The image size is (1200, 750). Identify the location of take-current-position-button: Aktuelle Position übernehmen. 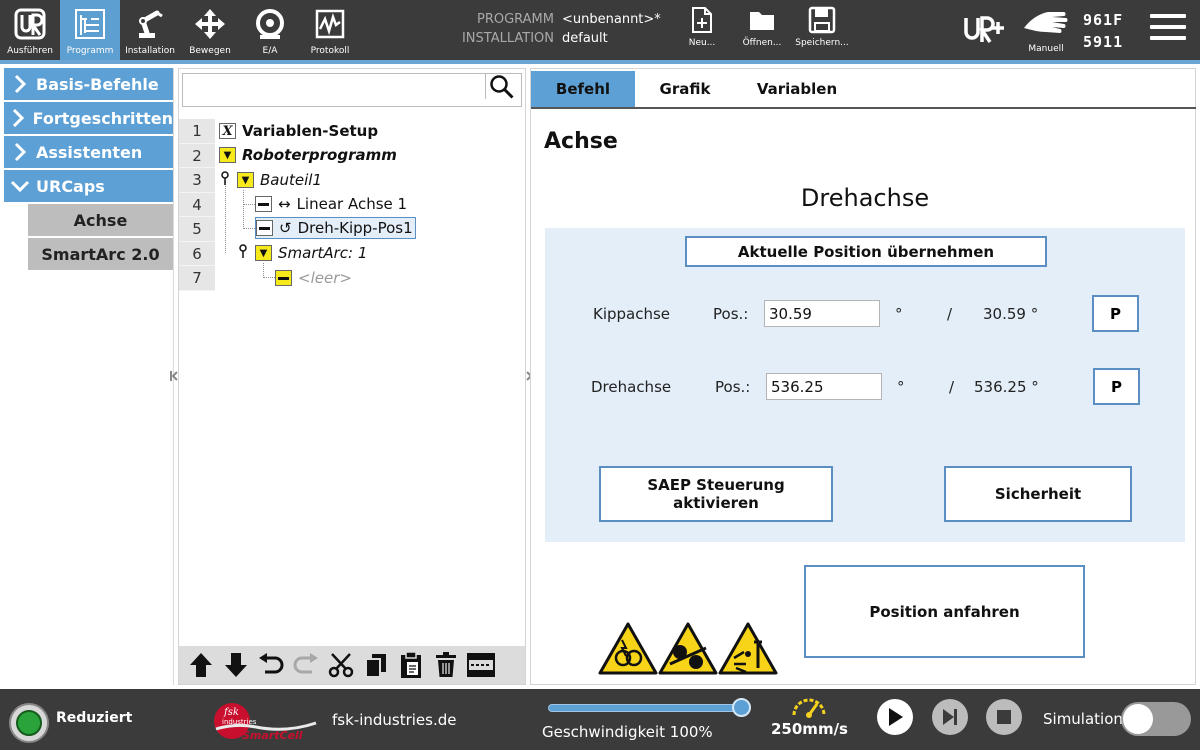
(866, 251).